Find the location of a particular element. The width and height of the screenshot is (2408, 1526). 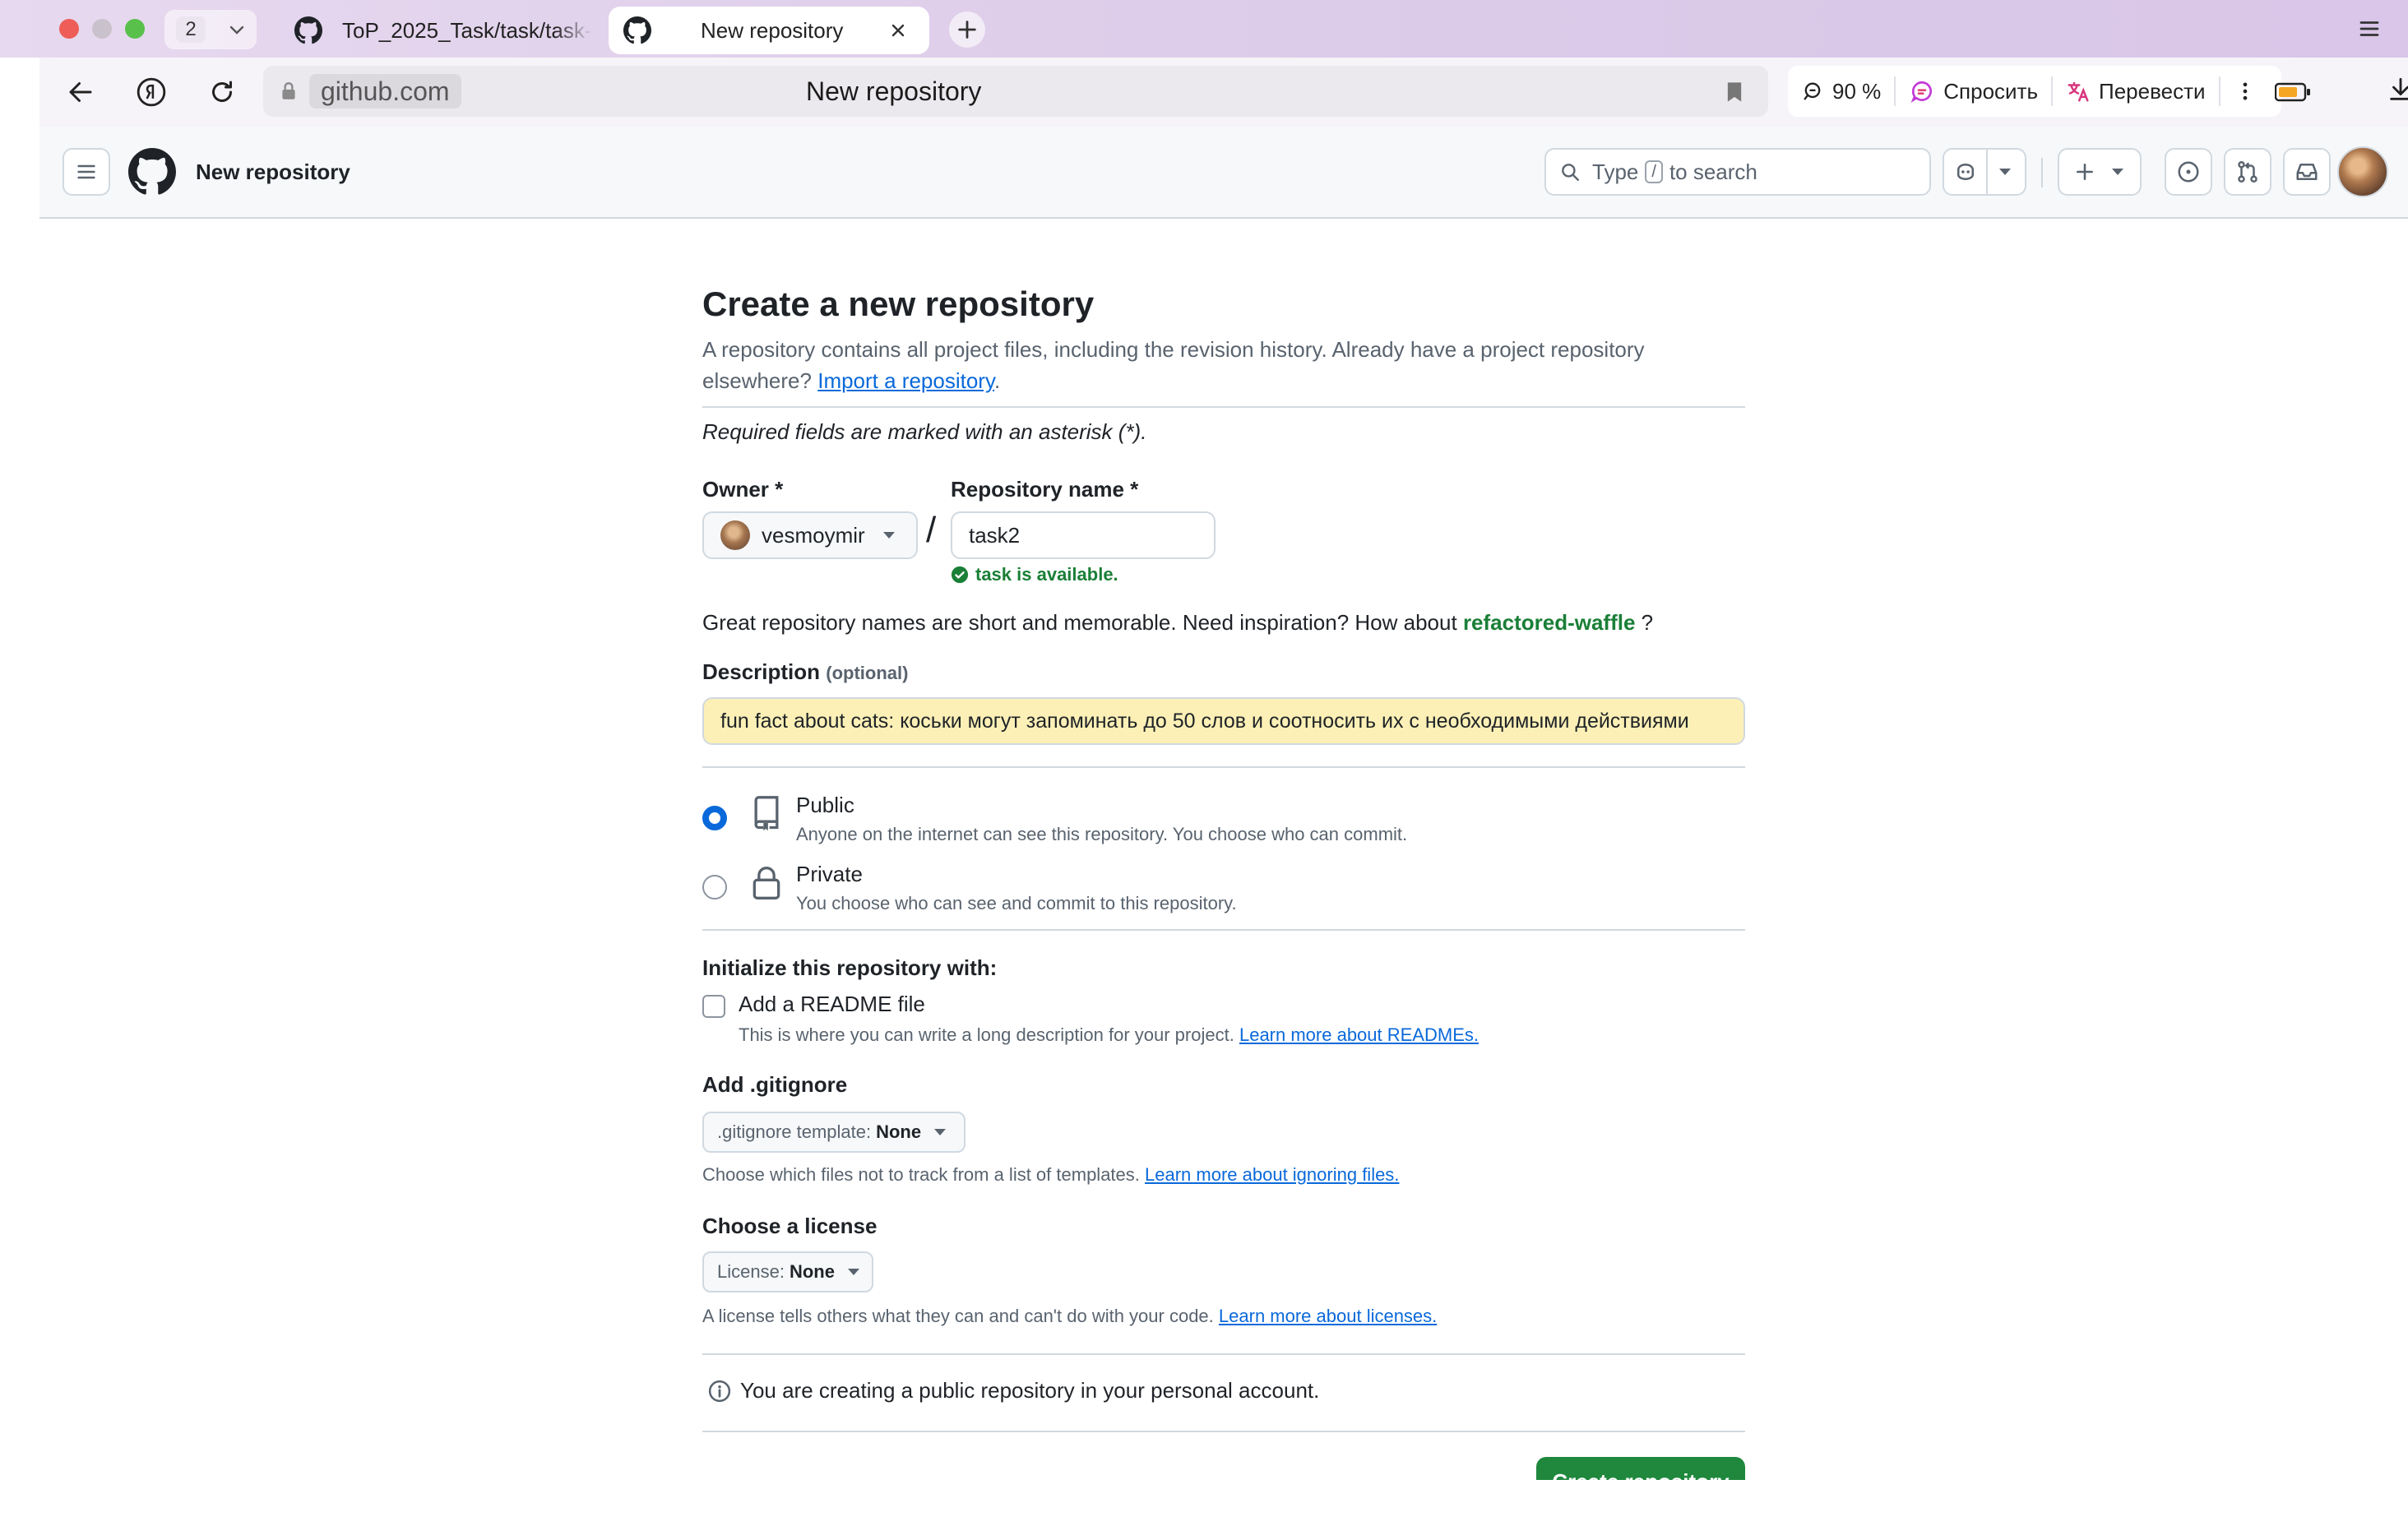

owner-select: vesmoymir is located at coordinates (810, 535).